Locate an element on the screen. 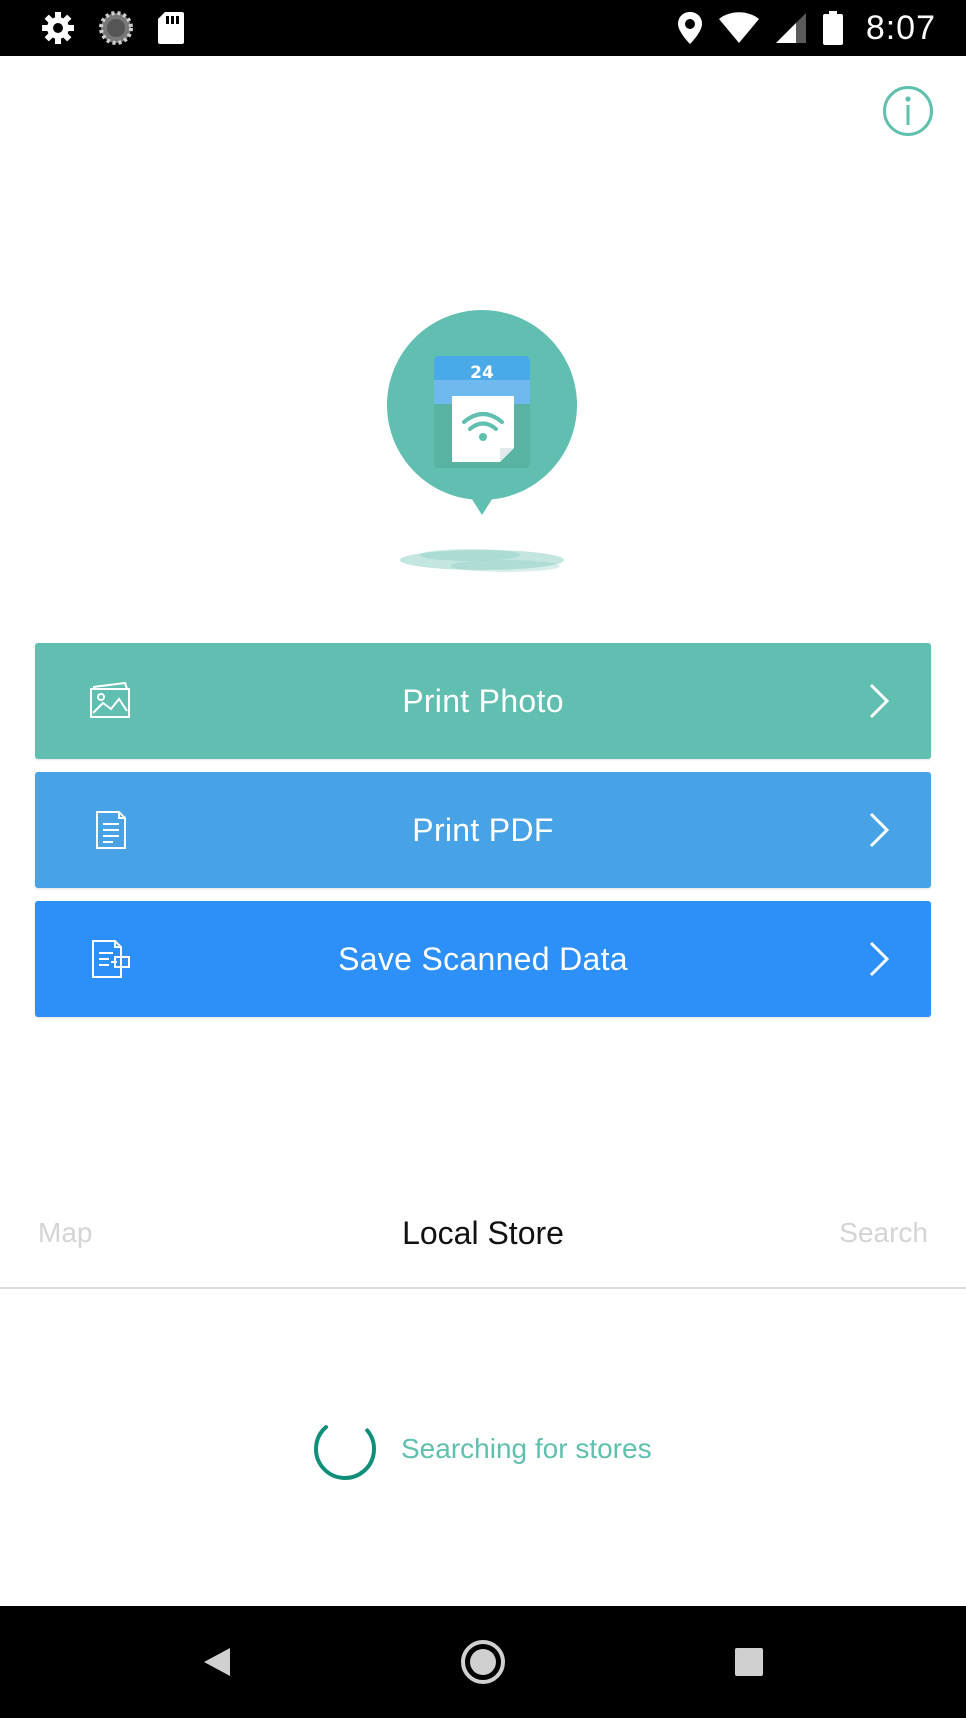 The width and height of the screenshot is (966, 1718). save-scanned-data-label: Save Scanned Data is located at coordinates (483, 959).